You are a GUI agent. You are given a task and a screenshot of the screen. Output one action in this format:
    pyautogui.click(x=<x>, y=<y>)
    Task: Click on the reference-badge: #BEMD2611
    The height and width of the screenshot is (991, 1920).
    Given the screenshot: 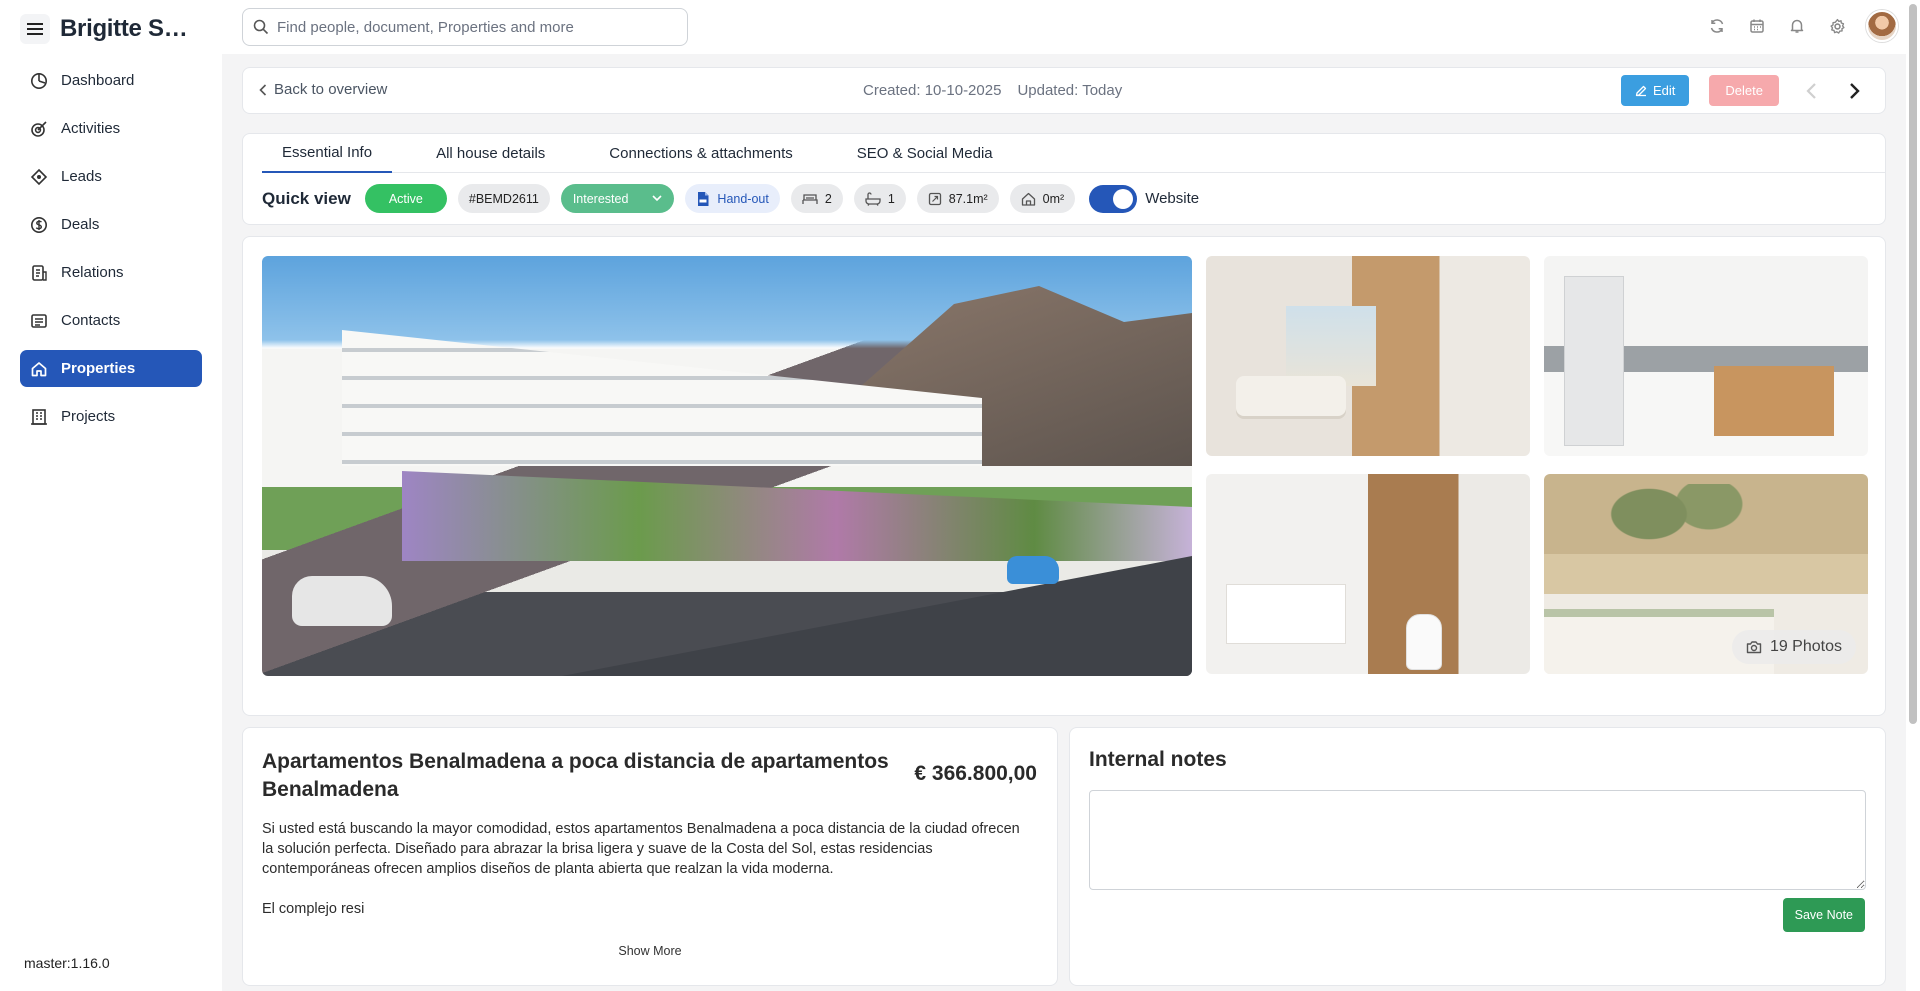 What is the action you would take?
    pyautogui.click(x=503, y=198)
    